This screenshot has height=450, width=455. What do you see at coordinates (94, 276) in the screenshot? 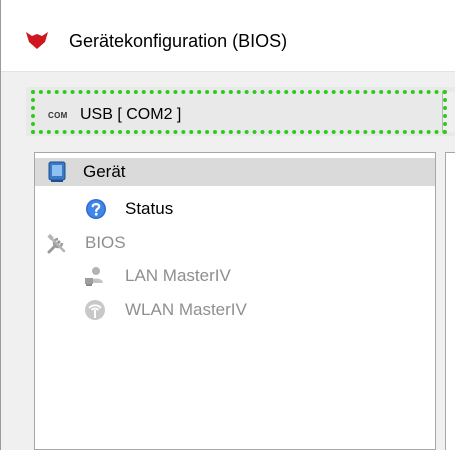
I see `lan-user-icon` at bounding box center [94, 276].